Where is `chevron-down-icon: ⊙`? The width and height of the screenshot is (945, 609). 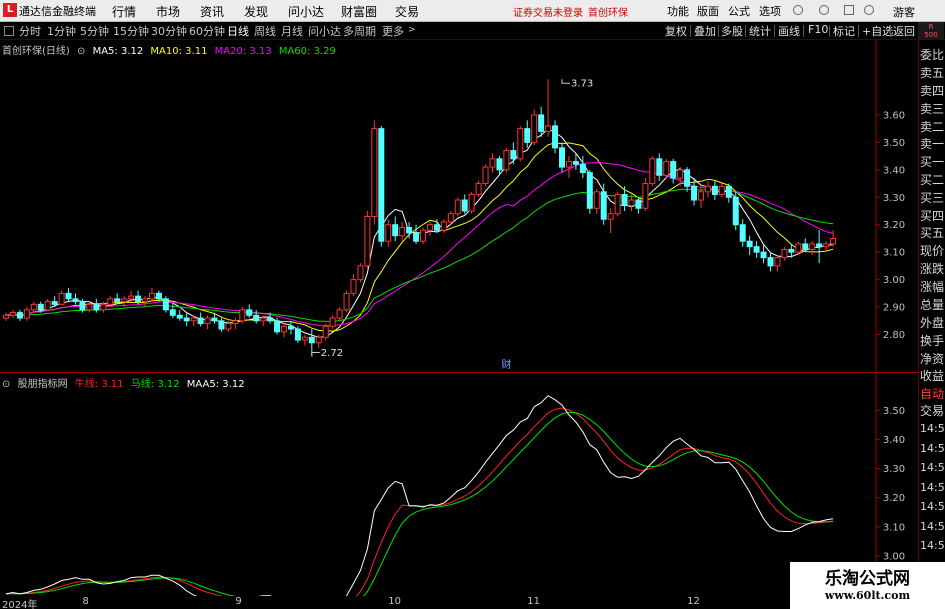
chevron-down-icon: ⊙ is located at coordinates (81, 51).